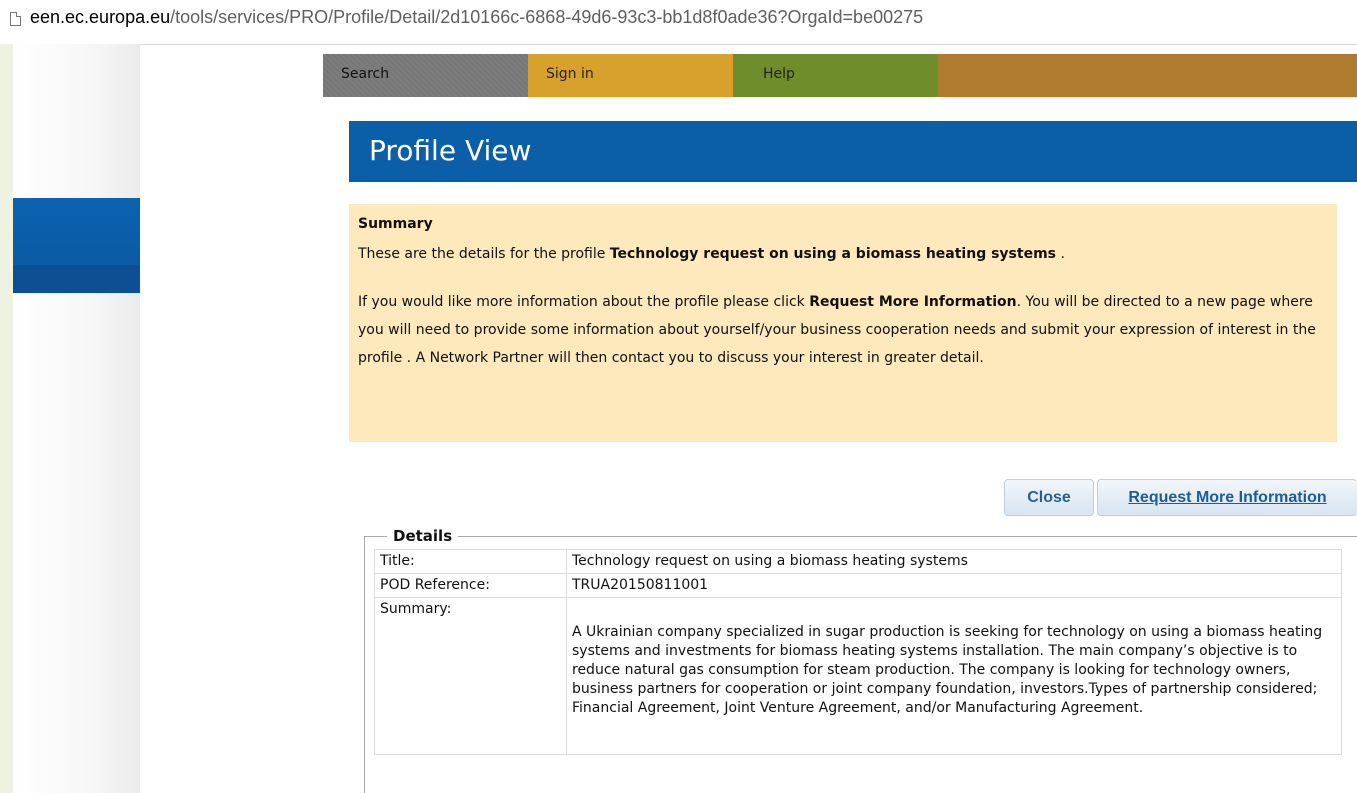 The height and width of the screenshot is (793, 1357). I want to click on page-title: Profile View, so click(450, 150).